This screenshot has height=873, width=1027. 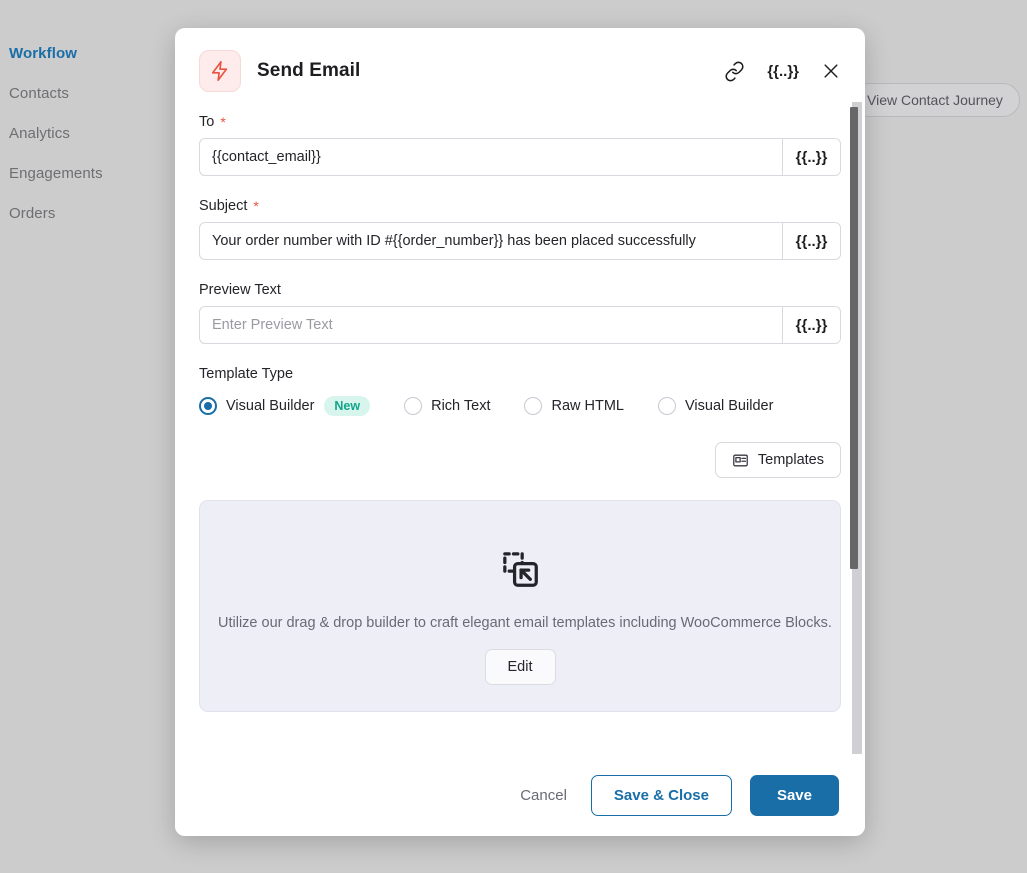 I want to click on to-merge-tag-button: {{..}}, so click(x=811, y=157).